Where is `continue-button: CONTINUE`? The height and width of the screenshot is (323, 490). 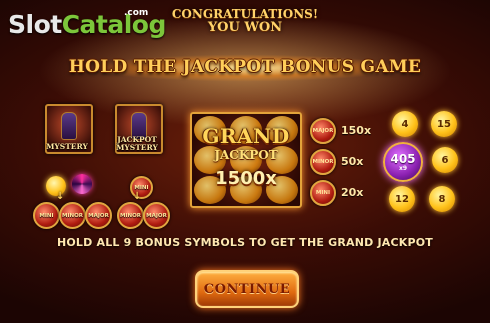
continue-button: CONTINUE is located at coordinates (247, 289).